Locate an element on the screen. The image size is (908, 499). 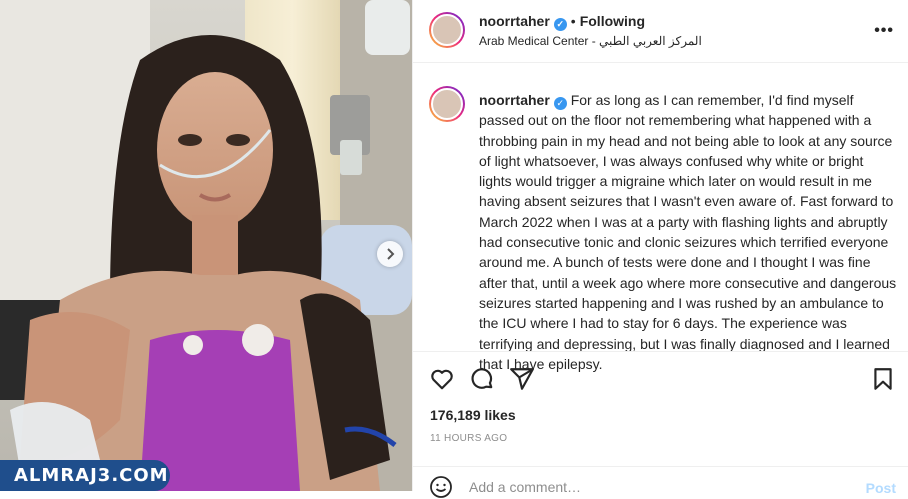
watermark-text: ALMRAJ3.COM is located at coordinates (91, 475).